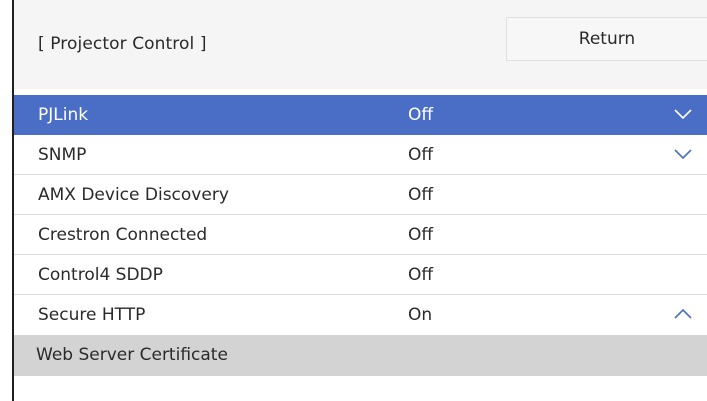 This screenshot has width=707, height=401. I want to click on row-label: AMX Device Discovery, so click(133, 195).